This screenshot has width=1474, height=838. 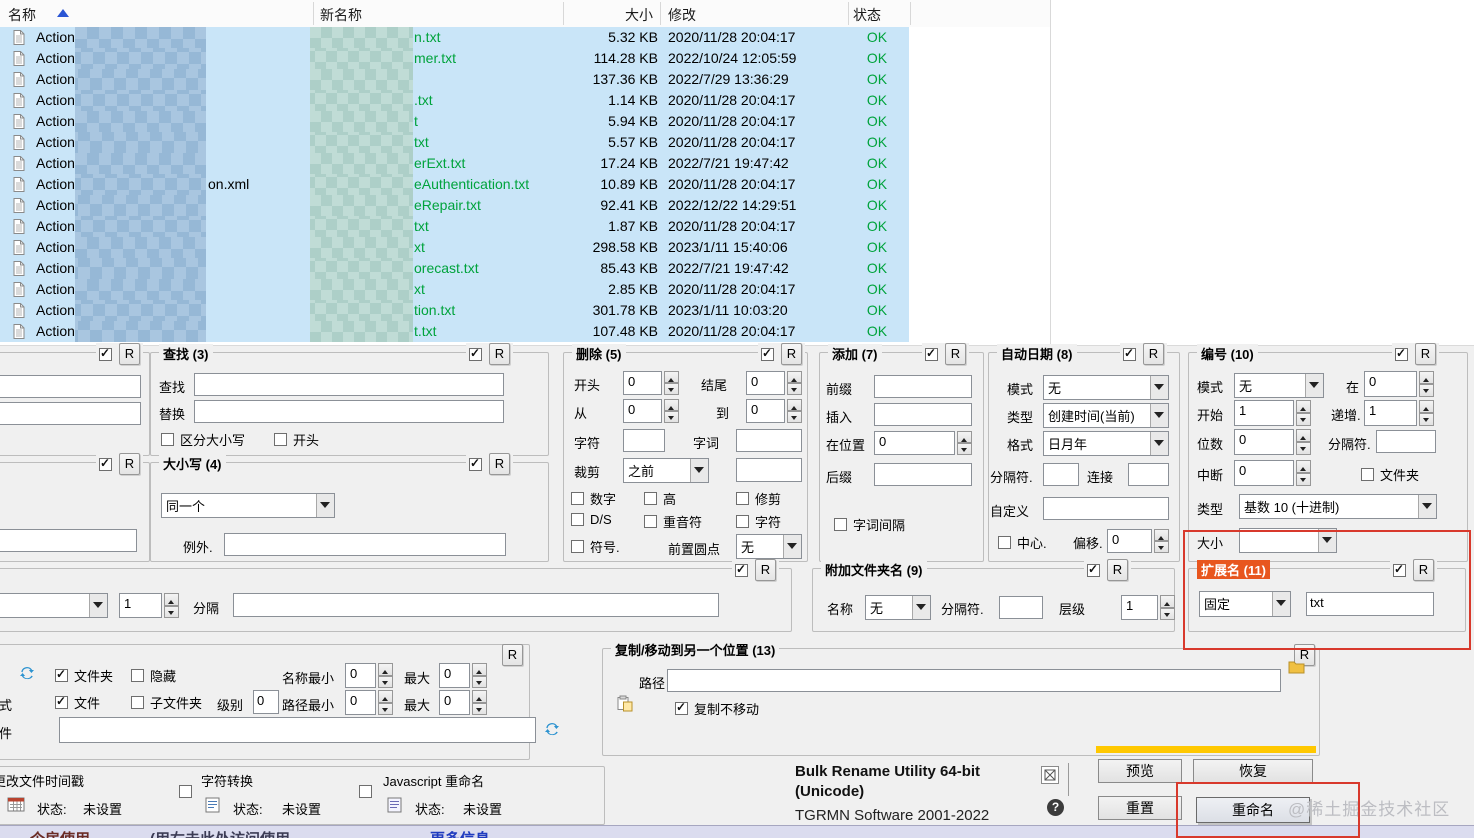 What do you see at coordinates (70, 386) in the screenshot?
I see `regex-match-input` at bounding box center [70, 386].